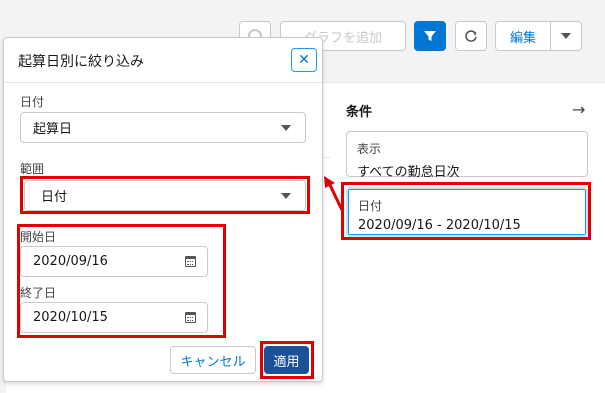 The height and width of the screenshot is (393, 605). Describe the element at coordinates (70, 317) in the screenshot. I see `end-date-value: 2020/10/15` at that location.